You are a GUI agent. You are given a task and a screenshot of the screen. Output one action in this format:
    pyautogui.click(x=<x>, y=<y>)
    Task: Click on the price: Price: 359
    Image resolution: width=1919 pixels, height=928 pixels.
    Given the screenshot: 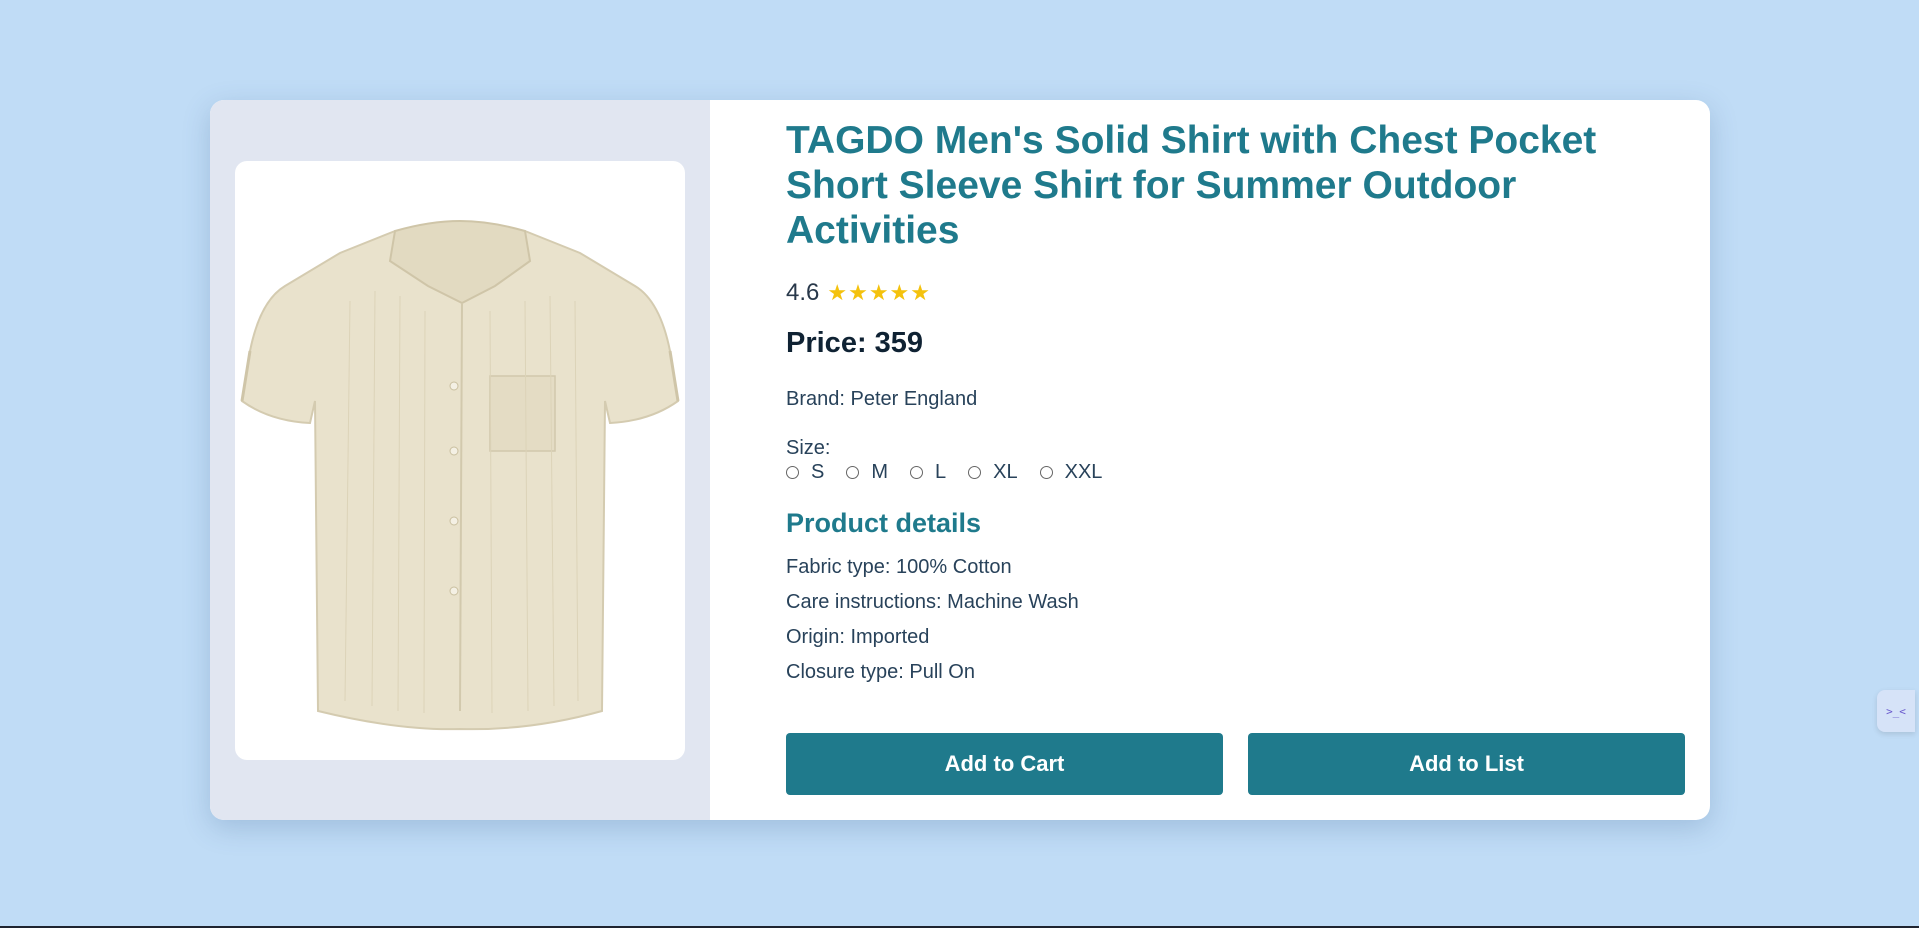 What is the action you would take?
    pyautogui.click(x=855, y=343)
    